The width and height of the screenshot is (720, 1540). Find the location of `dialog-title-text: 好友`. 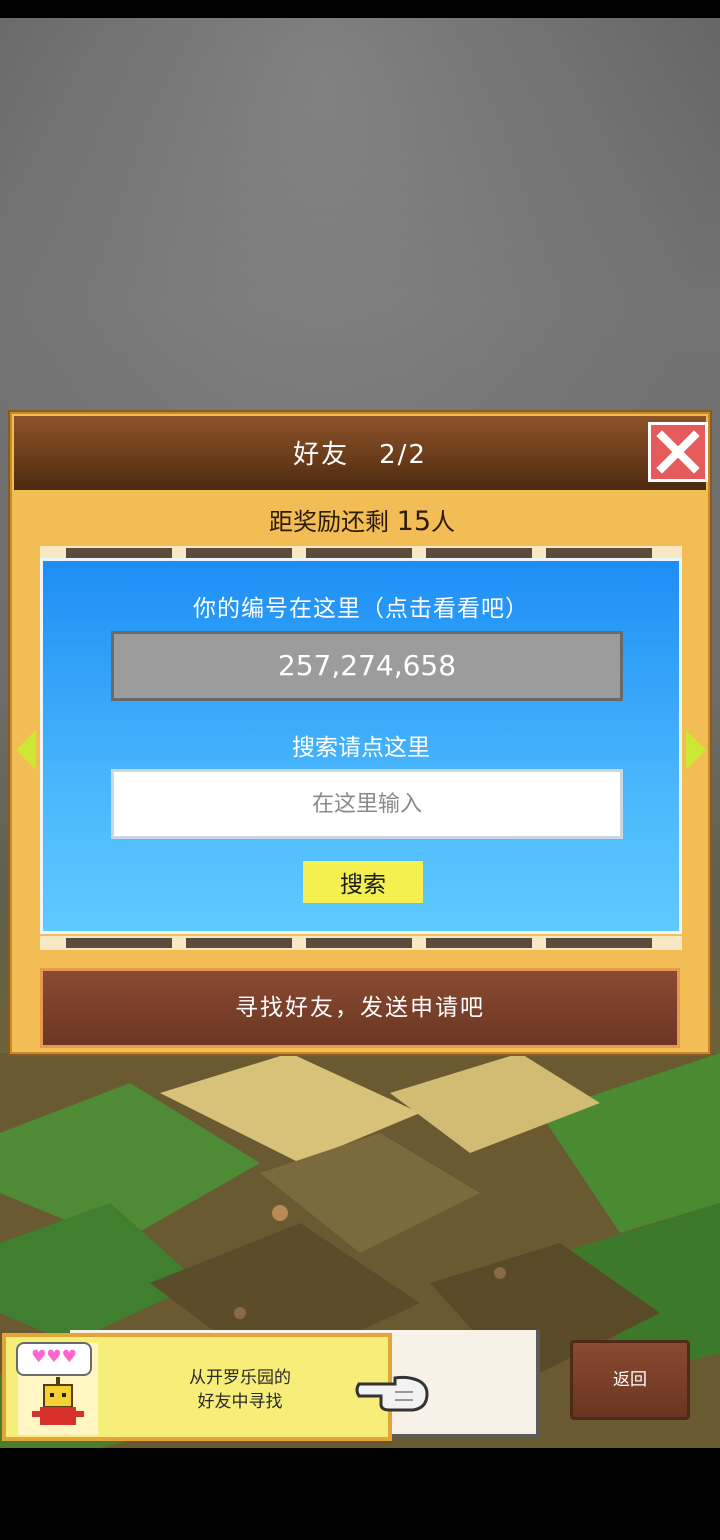

dialog-title-text: 好友 is located at coordinates (321, 455).